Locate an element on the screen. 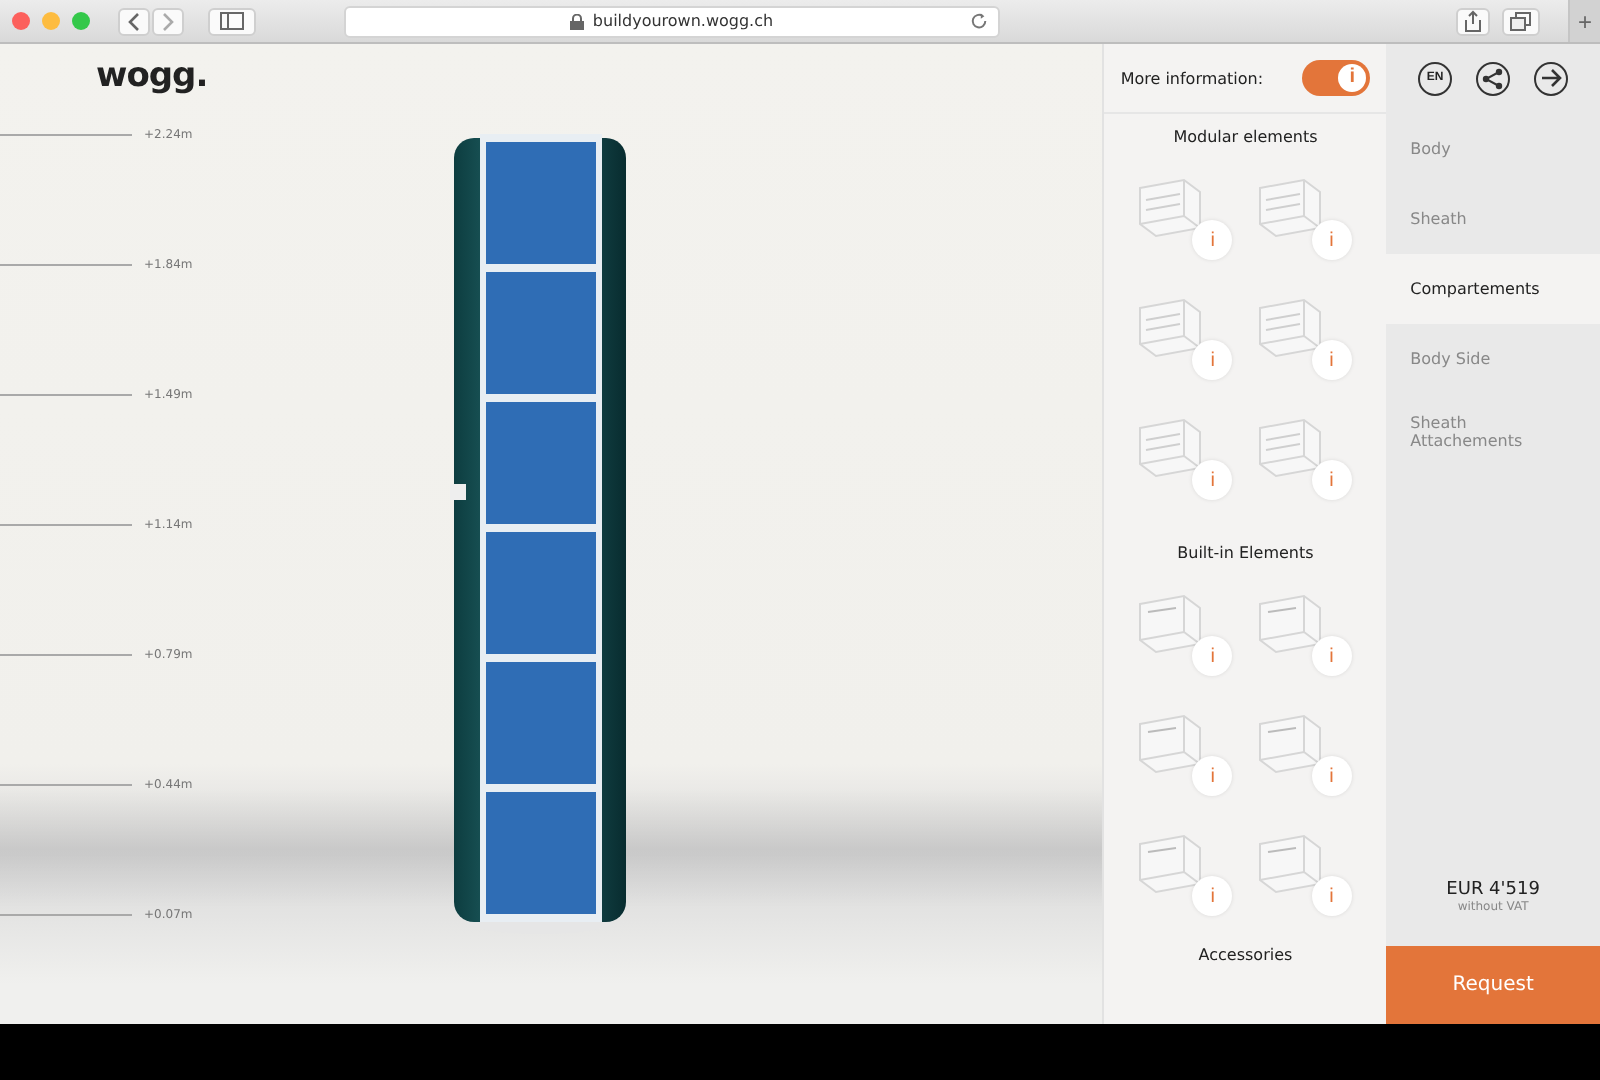  lock-icon is located at coordinates (577, 21).